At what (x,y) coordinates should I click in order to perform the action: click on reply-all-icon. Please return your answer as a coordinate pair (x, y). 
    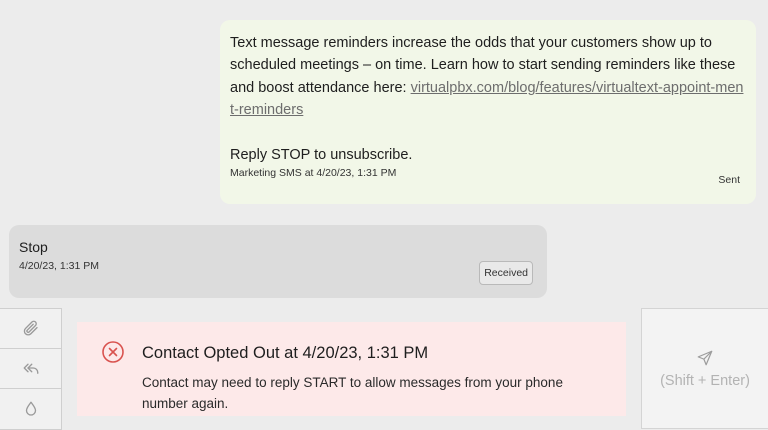
    Looking at the image, I should click on (30, 369).